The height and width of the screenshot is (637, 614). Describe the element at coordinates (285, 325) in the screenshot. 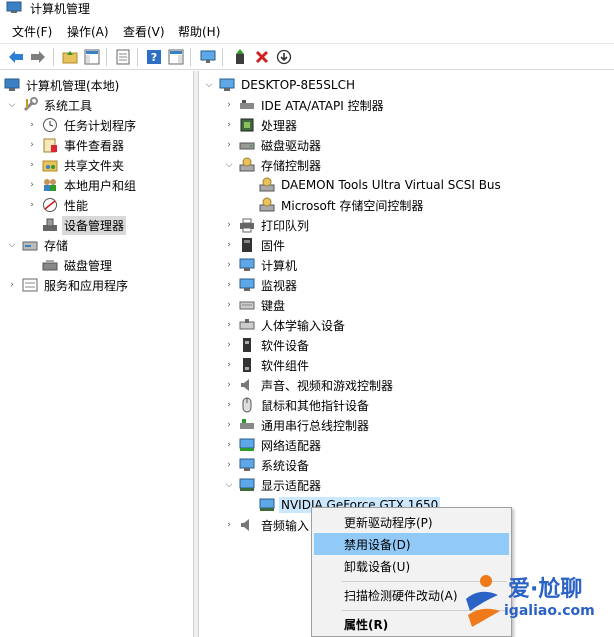

I see `device-category-hid: › 人体学输入设备` at that location.